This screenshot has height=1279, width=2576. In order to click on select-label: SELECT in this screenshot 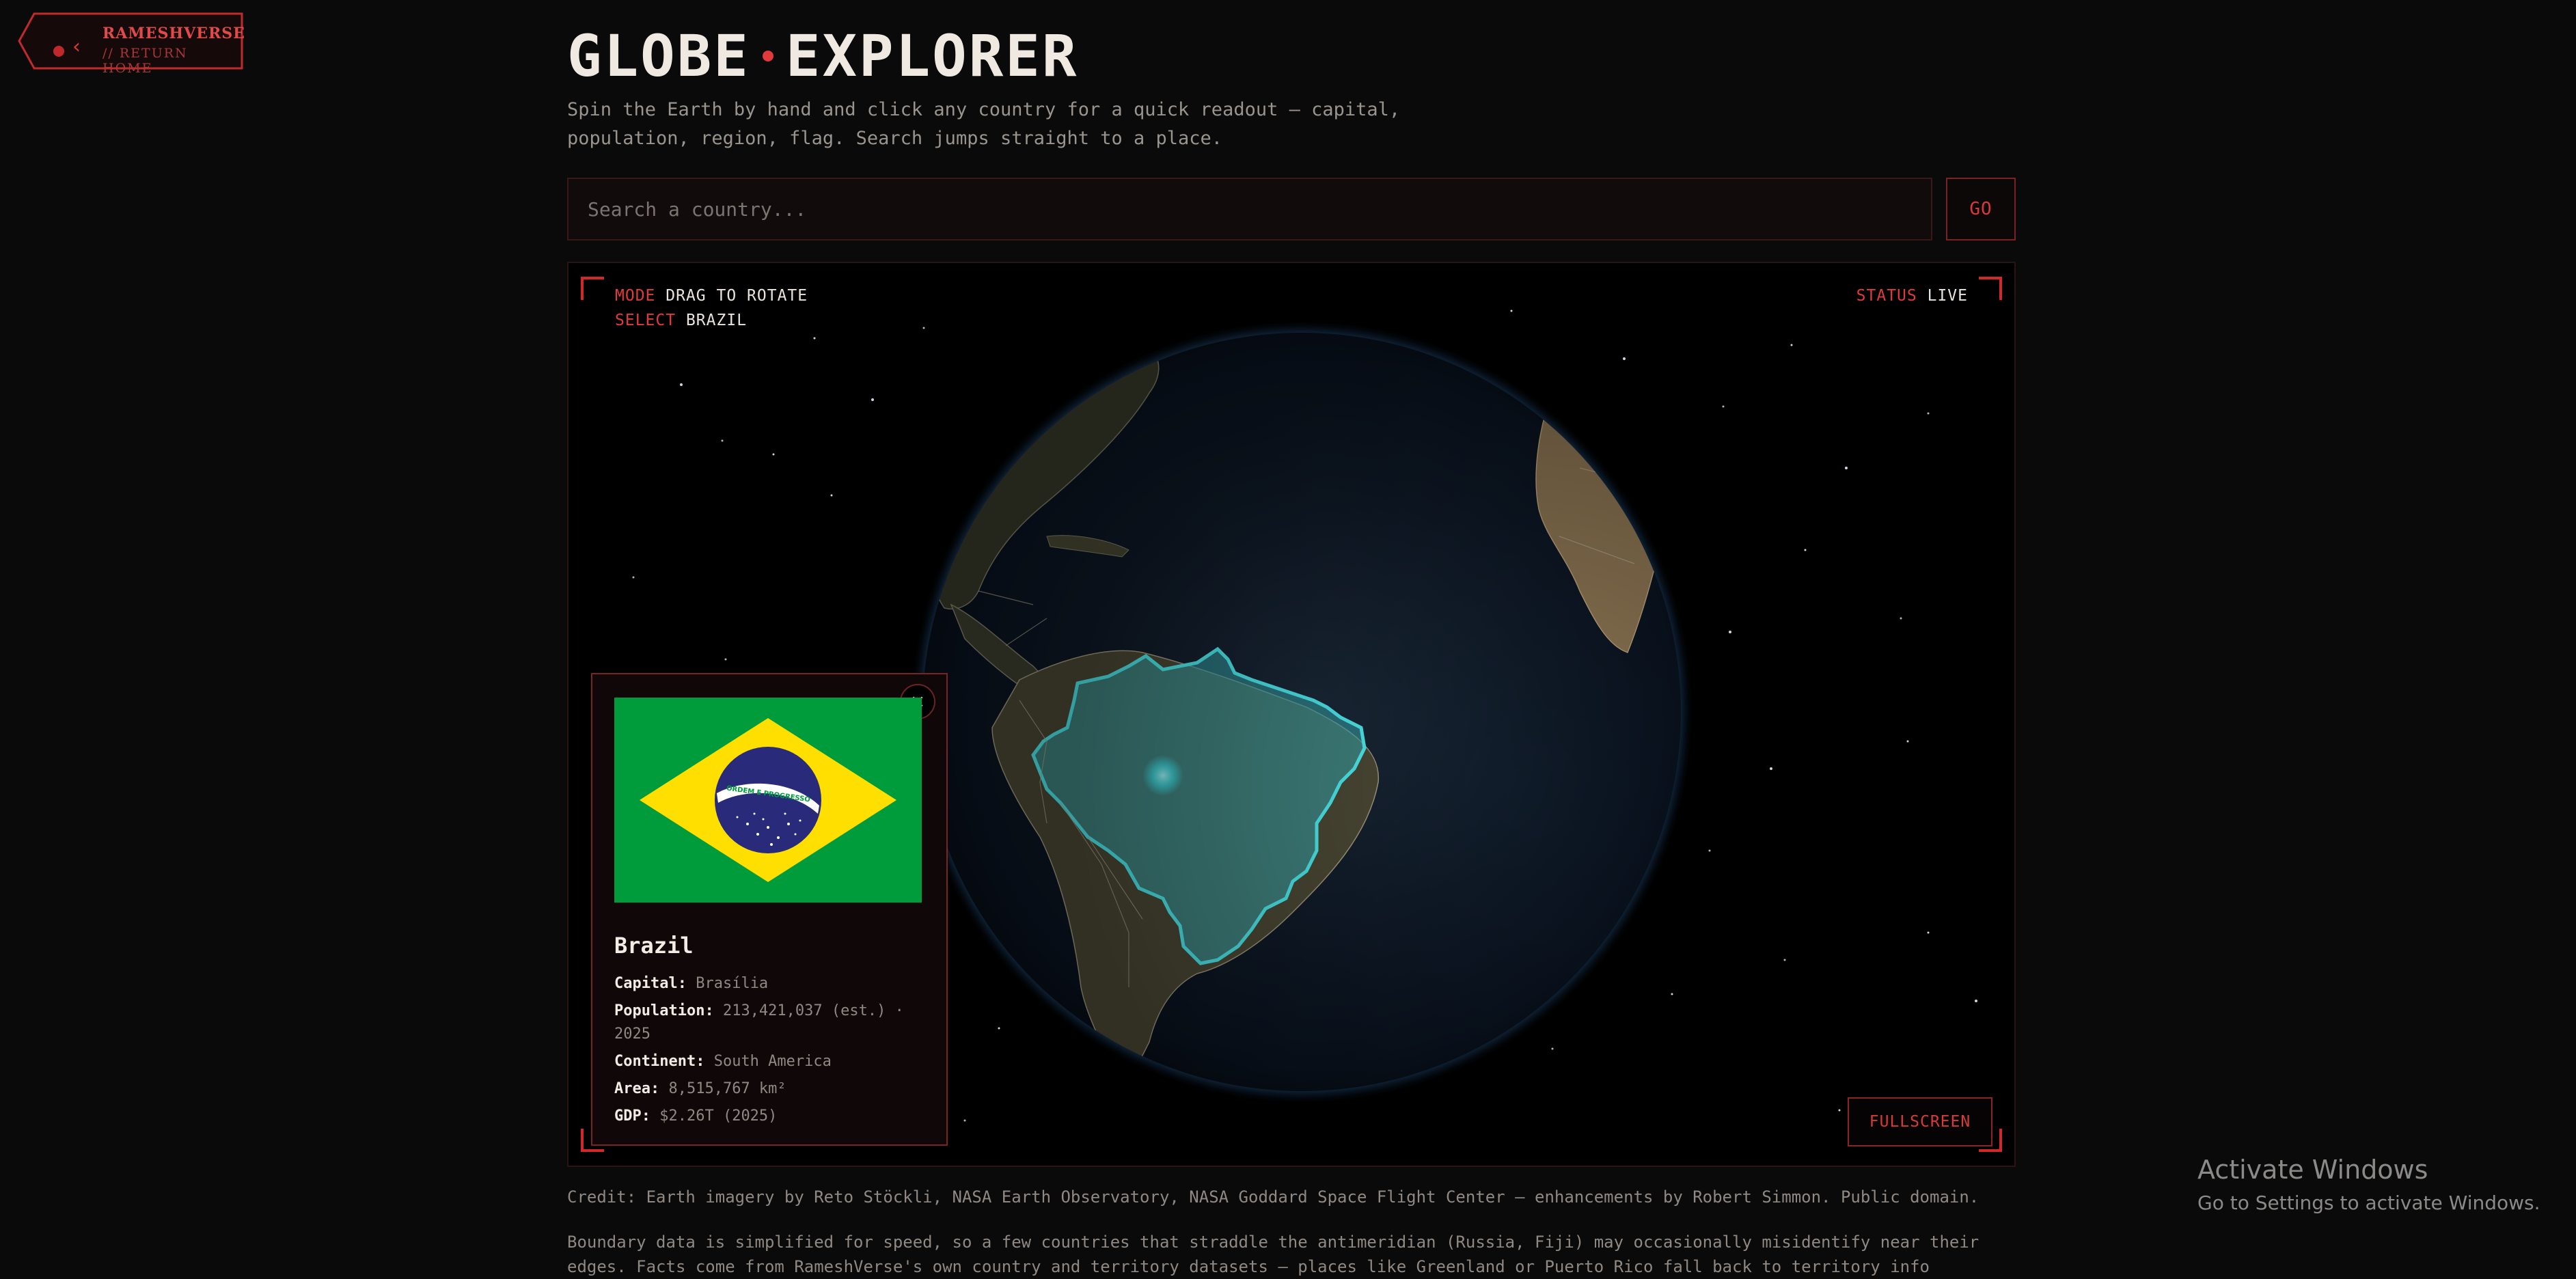, I will do `click(645, 320)`.